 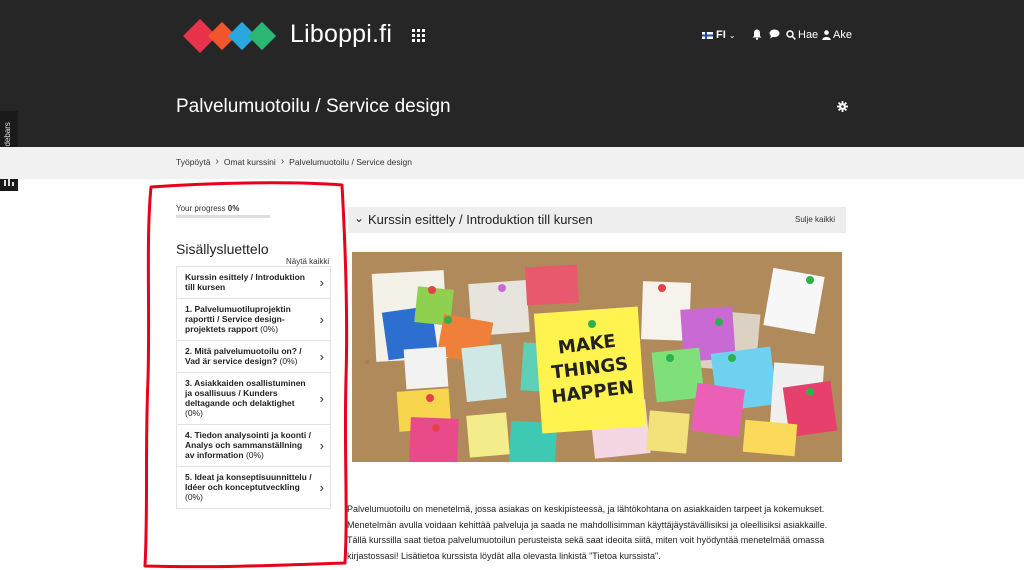 What do you see at coordinates (512, 163) in the screenshot?
I see `breadcrumb-bar` at bounding box center [512, 163].